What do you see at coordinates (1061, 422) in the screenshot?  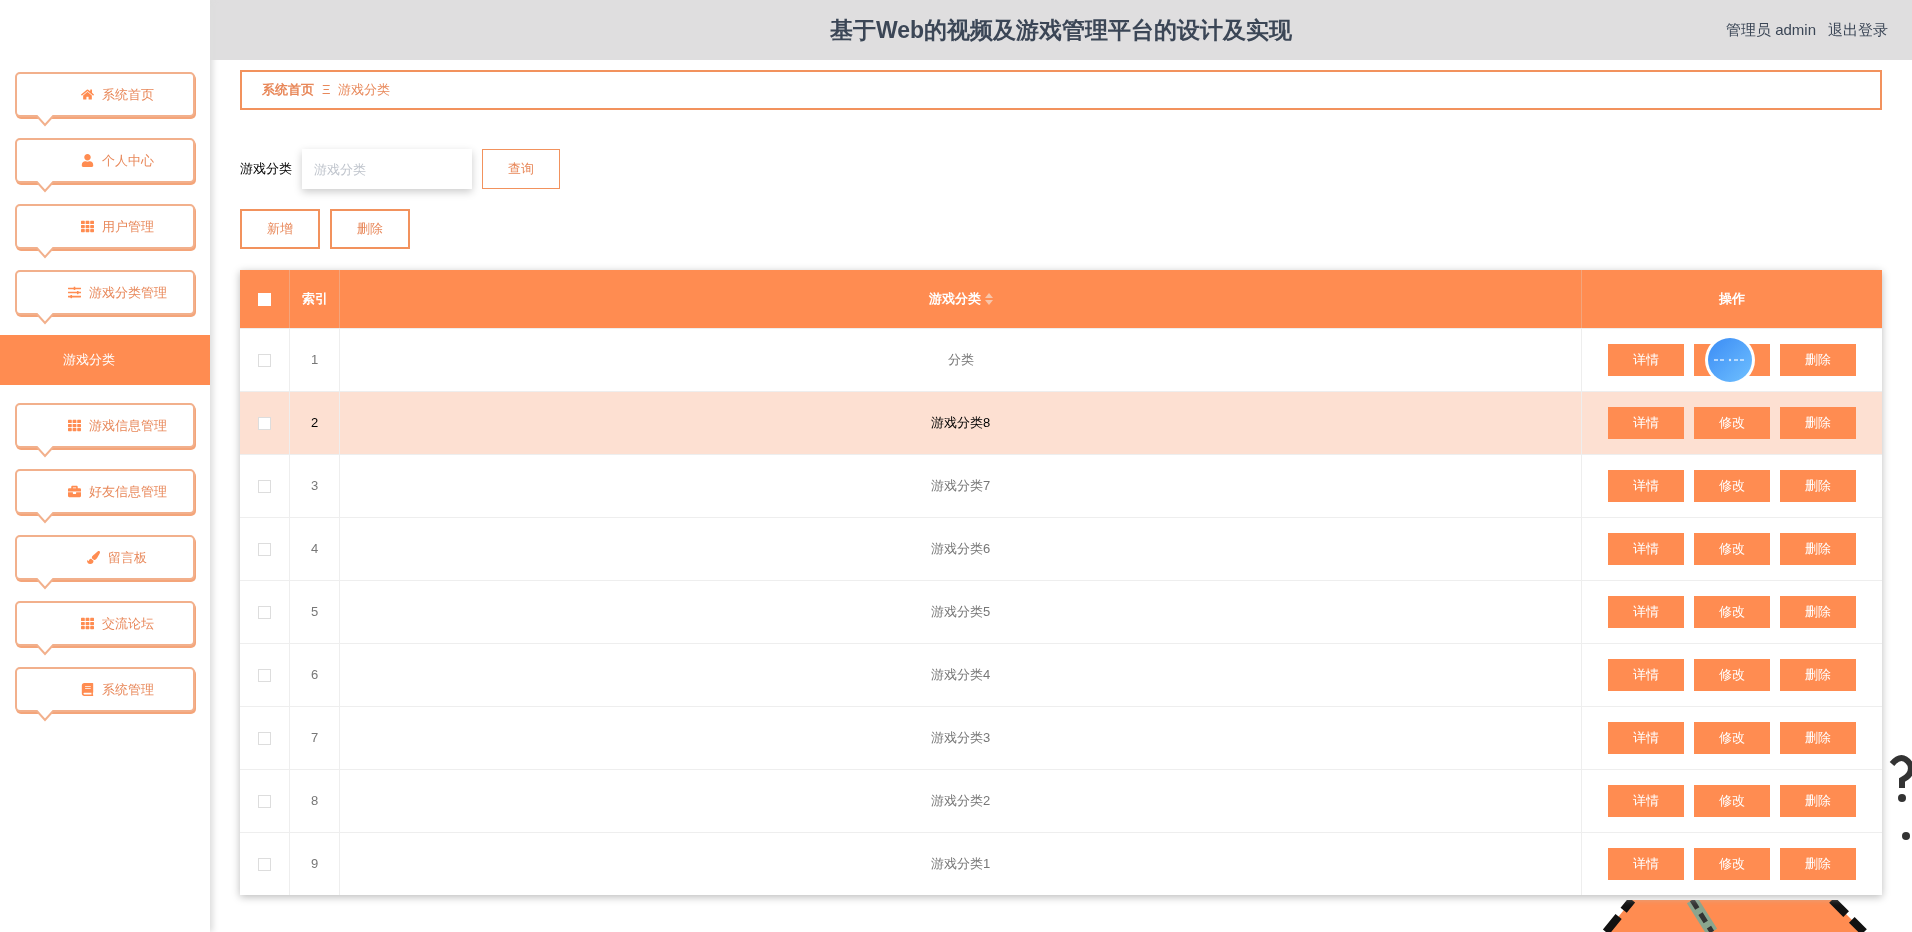 I see `table-row: 2 游戏分类8 详情 修改 删除` at bounding box center [1061, 422].